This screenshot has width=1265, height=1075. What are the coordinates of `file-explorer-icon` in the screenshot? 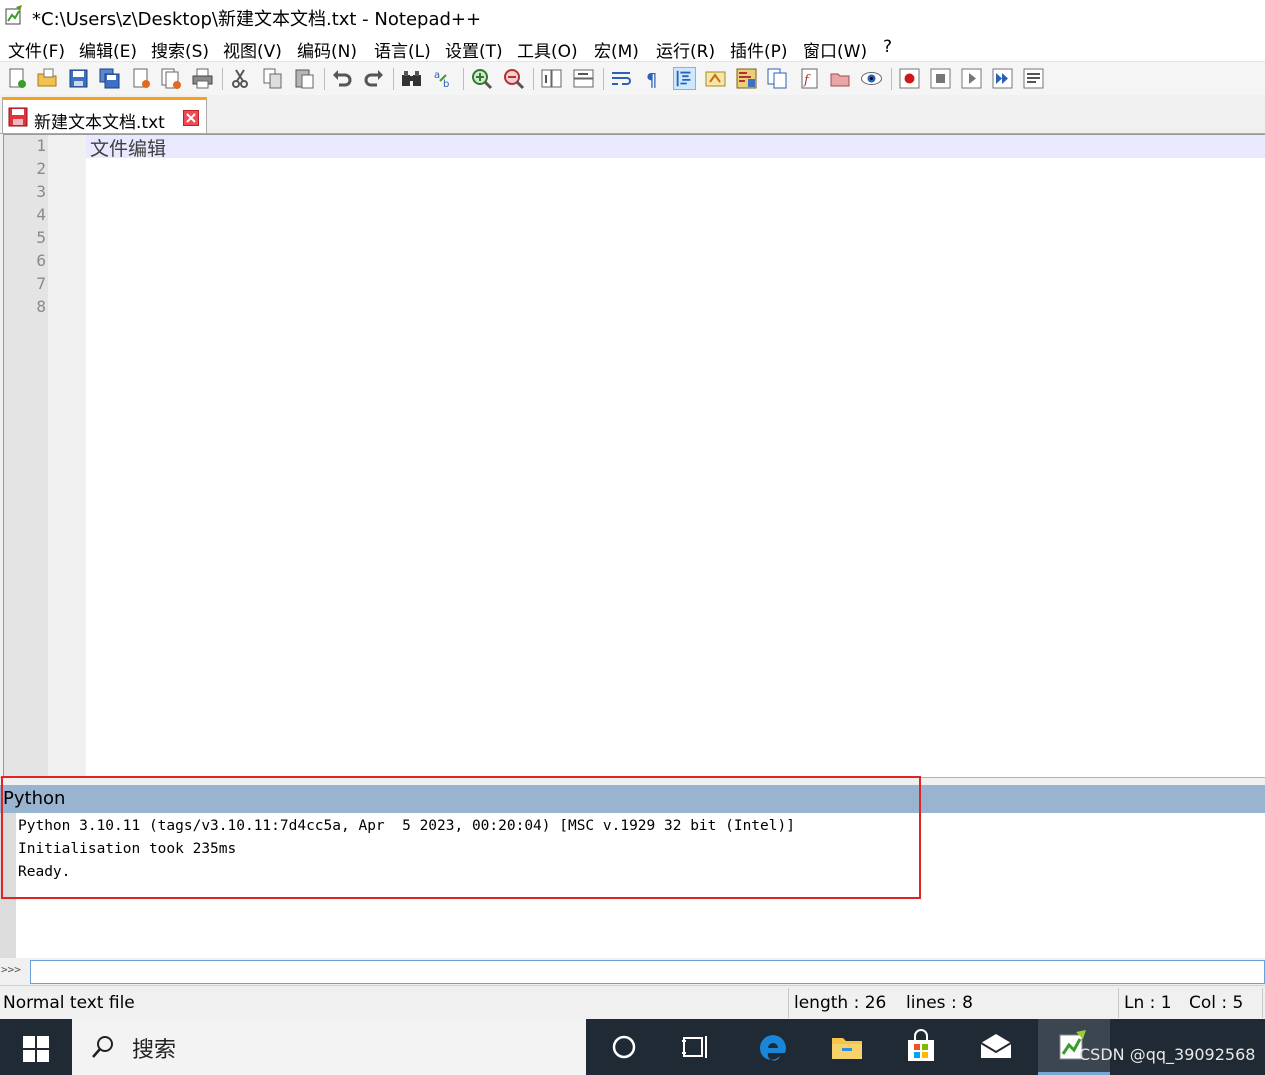 It's located at (847, 1047).